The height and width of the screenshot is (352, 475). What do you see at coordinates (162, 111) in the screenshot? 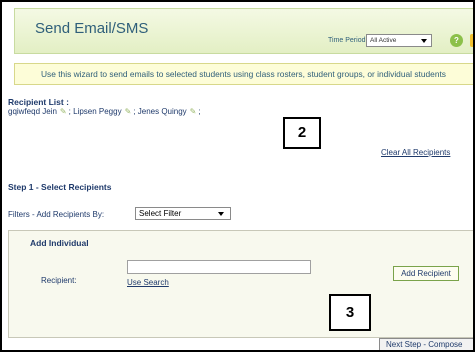
I see `recipient-name: Jenes Quingy` at bounding box center [162, 111].